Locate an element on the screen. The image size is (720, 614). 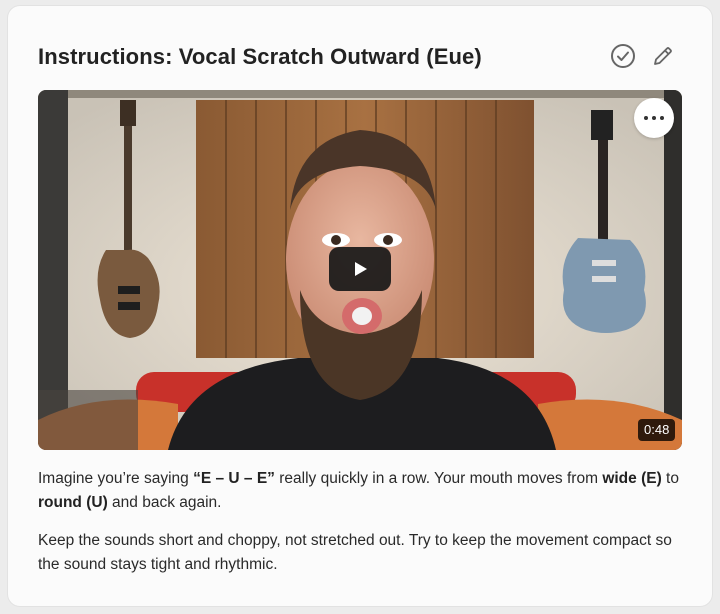
video-duration-badge: 0:48 is located at coordinates (657, 430).